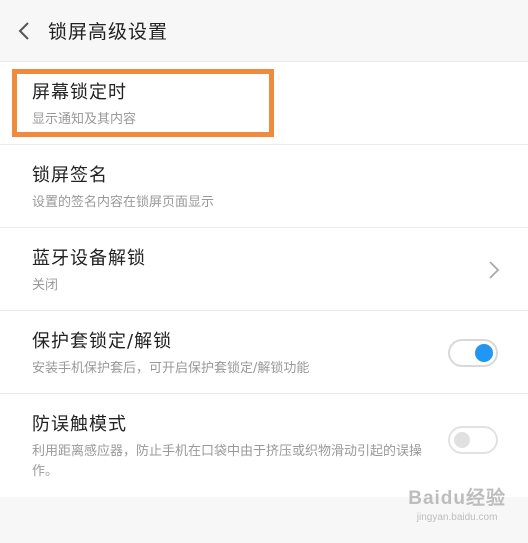 This screenshot has width=528, height=543. I want to click on setting-title: 屏幕锁定时, so click(79, 92).